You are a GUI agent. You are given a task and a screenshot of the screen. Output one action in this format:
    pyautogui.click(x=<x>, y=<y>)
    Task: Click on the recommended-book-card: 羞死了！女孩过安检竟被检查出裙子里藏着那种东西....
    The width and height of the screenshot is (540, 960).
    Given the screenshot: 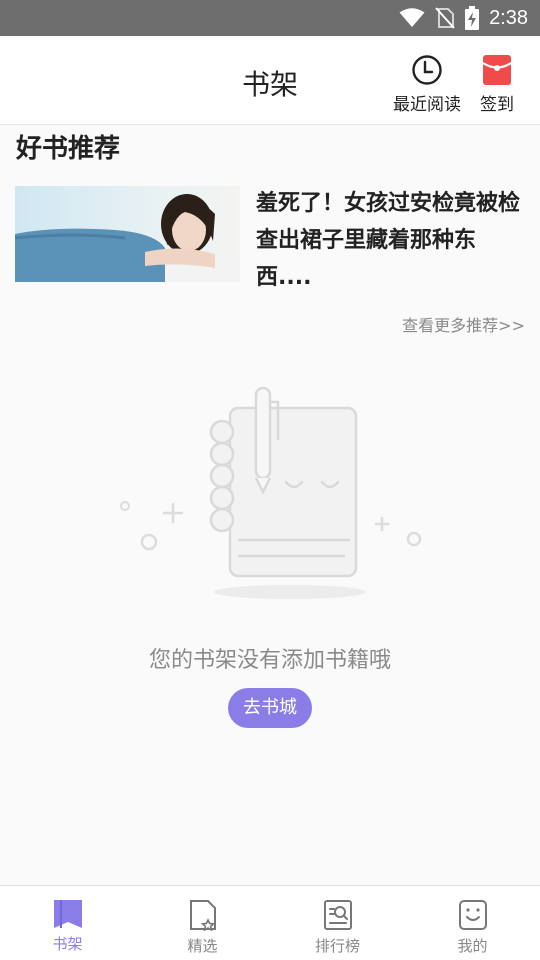 What is the action you would take?
    pyautogui.click(x=271, y=240)
    